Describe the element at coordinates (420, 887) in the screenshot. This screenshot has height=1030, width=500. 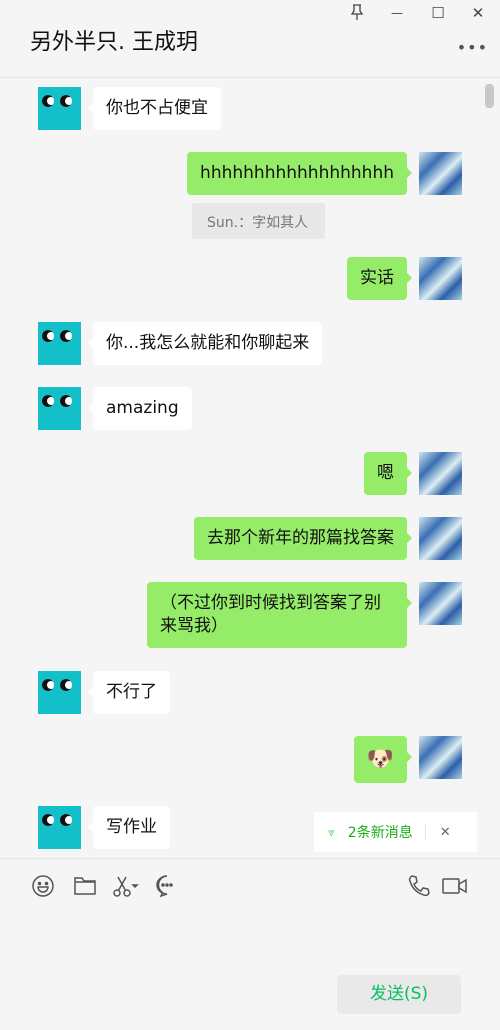
I see `phone-icon` at that location.